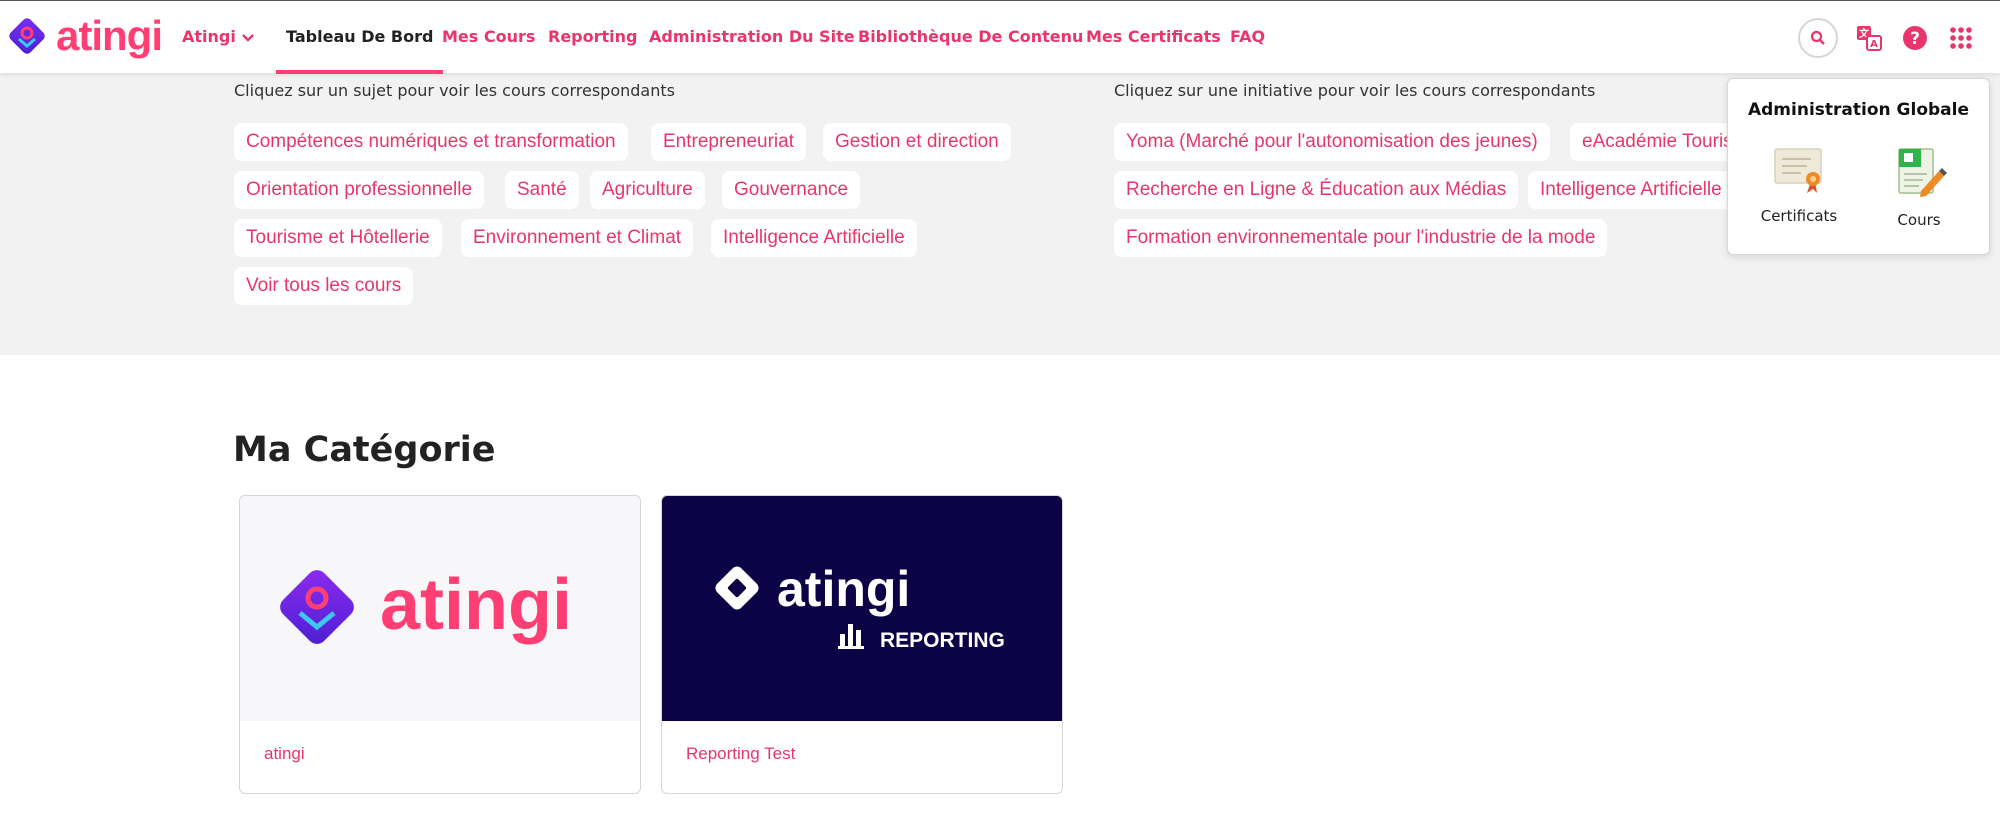  I want to click on course-card-image: atingi, so click(440, 608).